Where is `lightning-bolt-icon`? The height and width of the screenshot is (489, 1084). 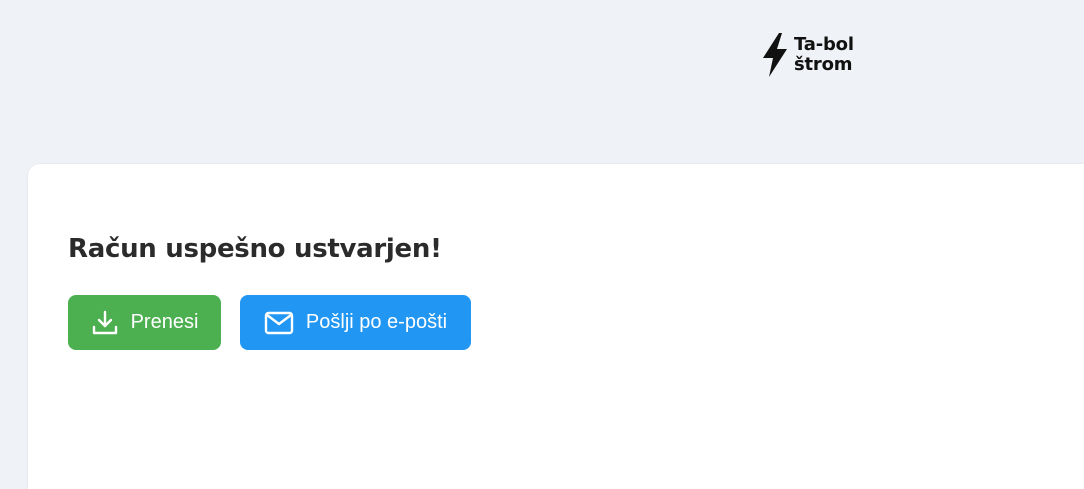
lightning-bolt-icon is located at coordinates (775, 55).